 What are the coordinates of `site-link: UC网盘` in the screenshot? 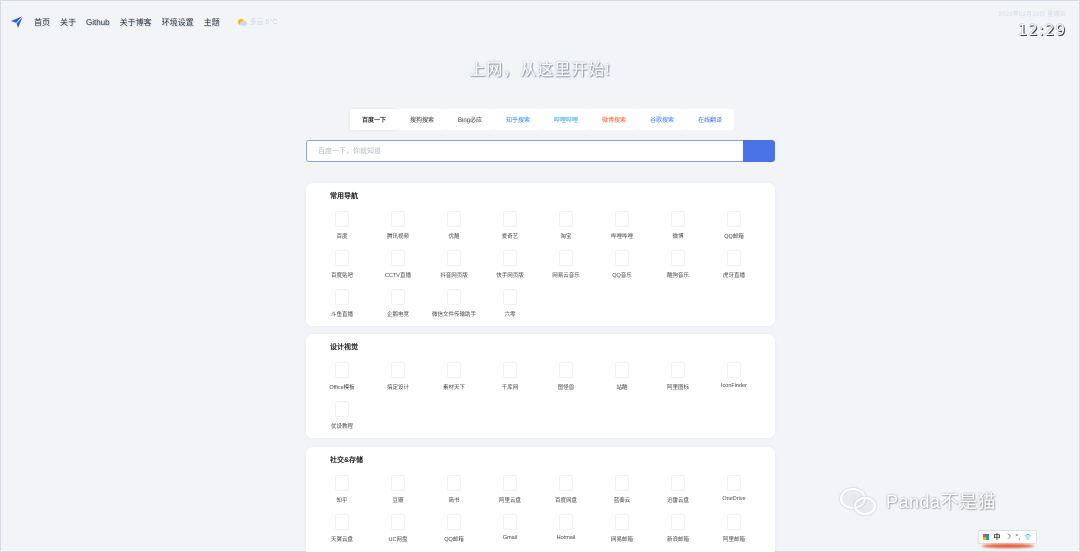 It's located at (398, 531).